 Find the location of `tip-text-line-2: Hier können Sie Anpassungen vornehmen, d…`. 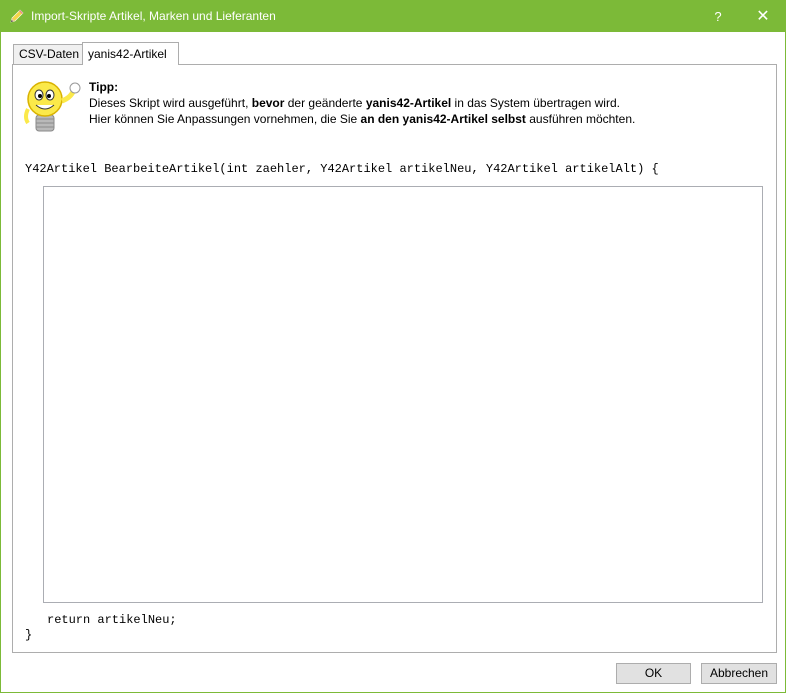

tip-text-line-2: Hier können Sie Anpassungen vornehmen, d… is located at coordinates (362, 119).